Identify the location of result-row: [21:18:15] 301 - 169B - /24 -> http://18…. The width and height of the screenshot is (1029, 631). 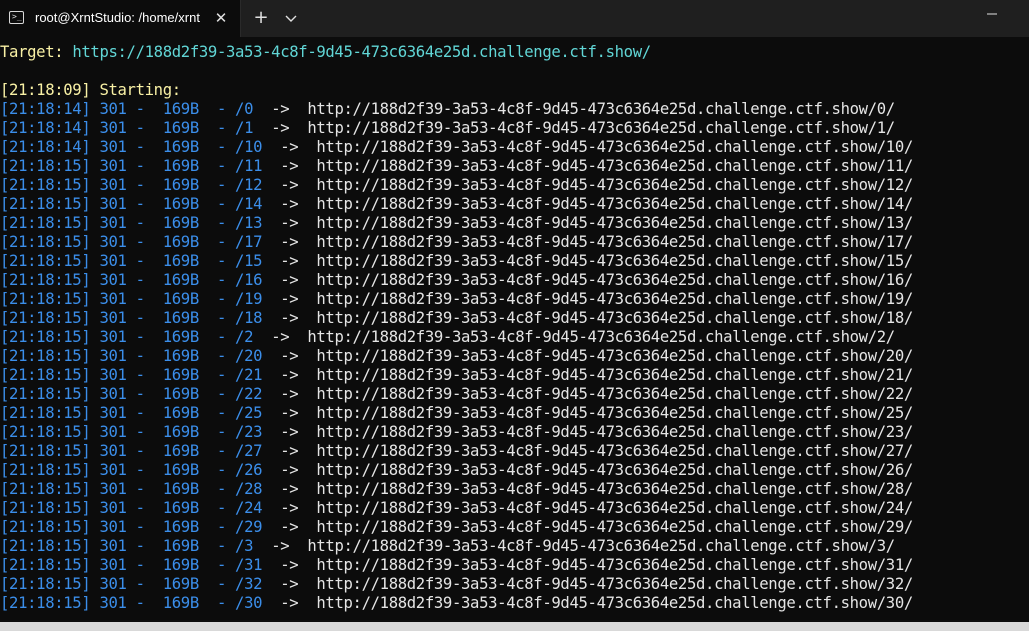
(456, 508).